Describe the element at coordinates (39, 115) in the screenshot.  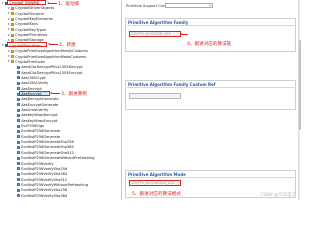
I see `tree-item-label: AesKeyWrapDecrypt` at that location.